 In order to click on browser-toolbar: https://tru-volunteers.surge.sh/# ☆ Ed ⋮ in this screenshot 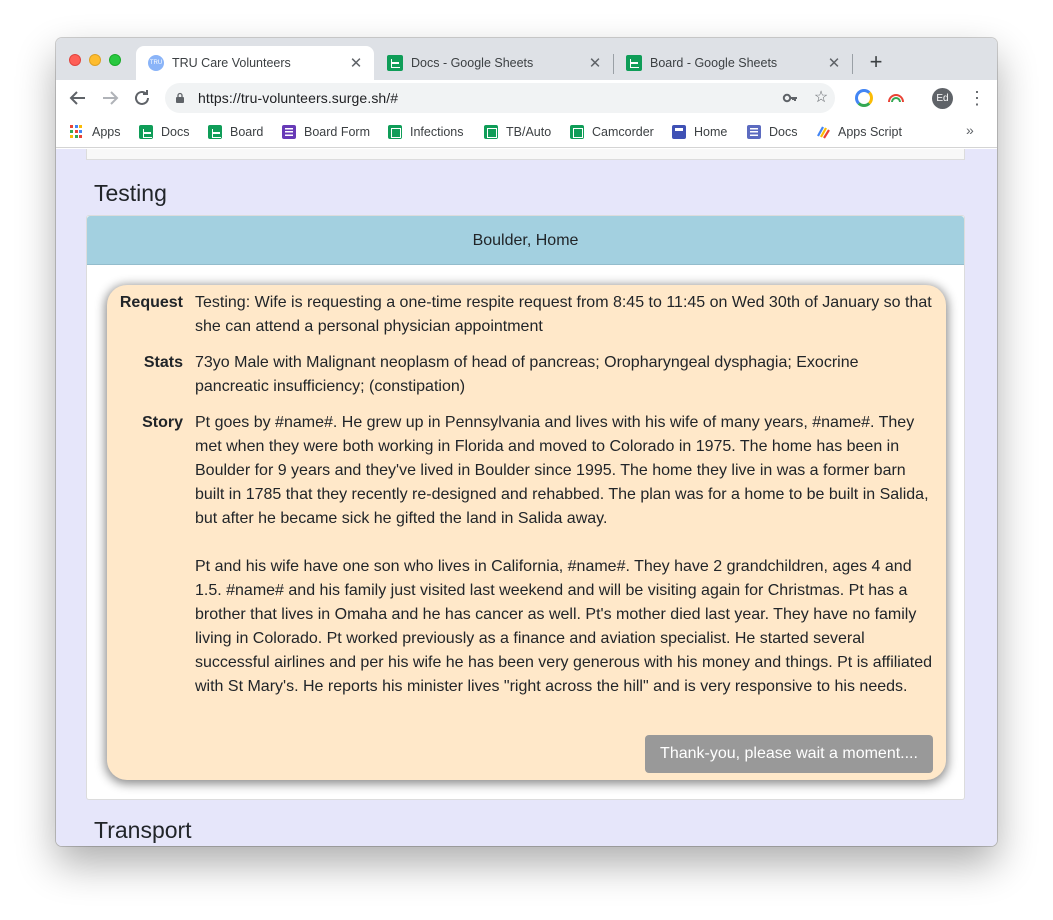, I will do `click(526, 98)`.